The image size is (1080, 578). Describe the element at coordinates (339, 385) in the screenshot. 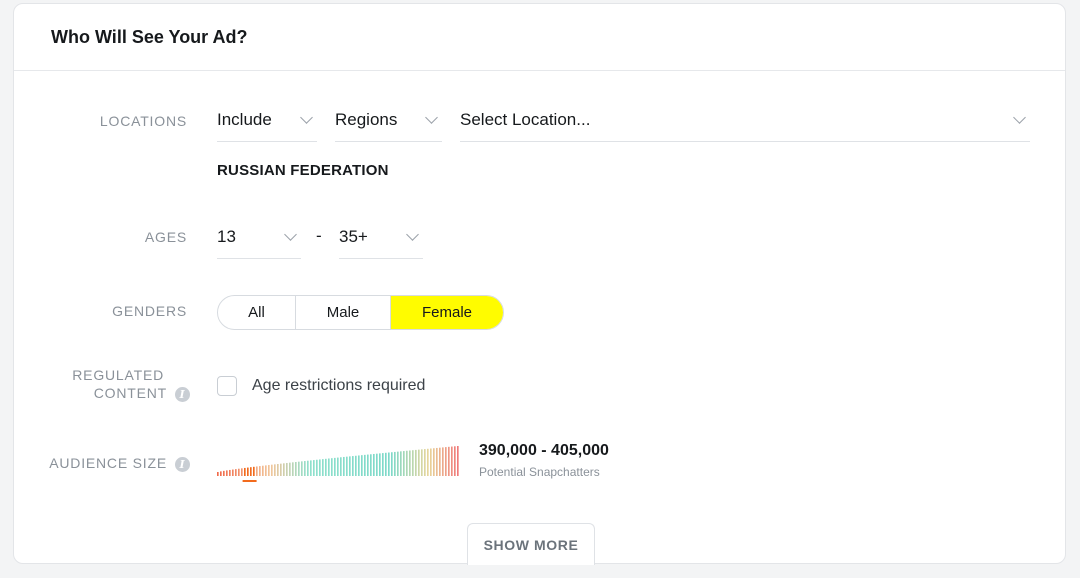

I see `age-restriction-label: Age restrictions required` at that location.